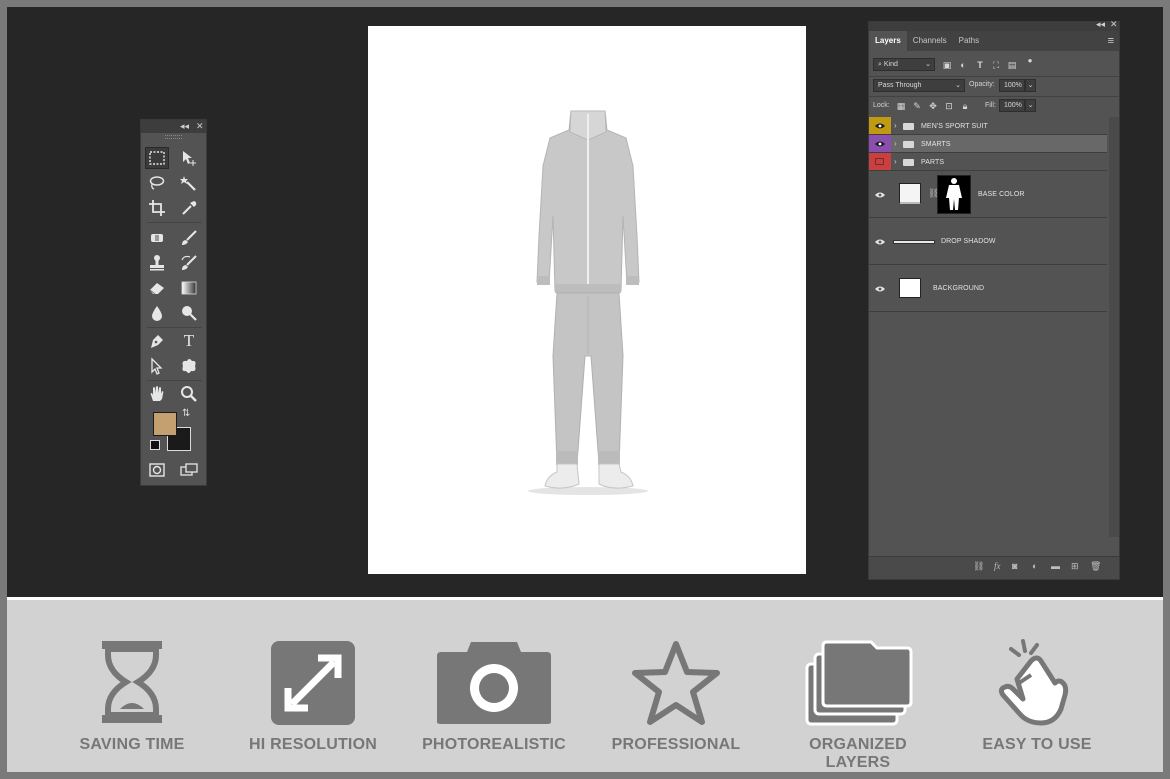  I want to click on type-tool: T, so click(189, 341).